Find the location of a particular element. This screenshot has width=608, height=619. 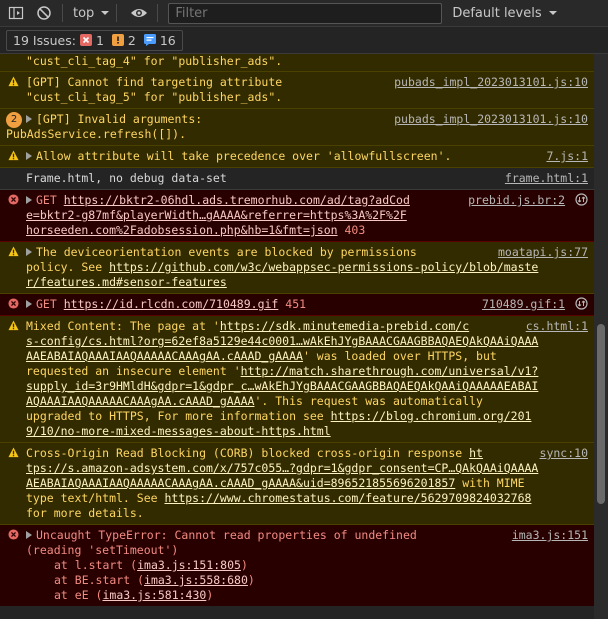

message-text: "cust_cli_tag_4" for "publisher_ads". is located at coordinates (154, 61).